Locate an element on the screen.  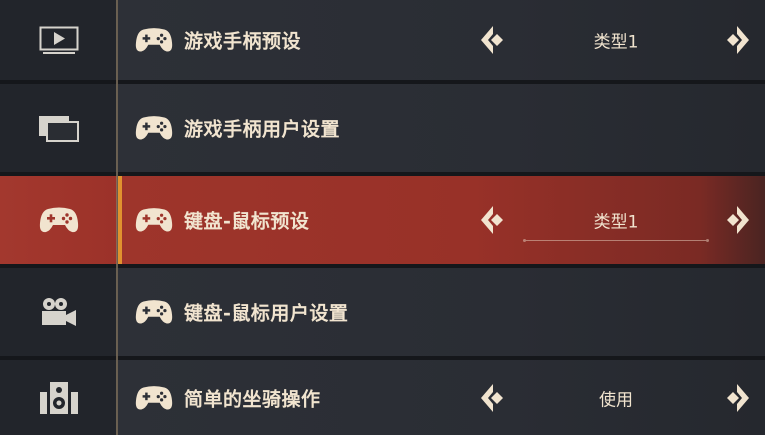
camera-icon is located at coordinates (58, 312).